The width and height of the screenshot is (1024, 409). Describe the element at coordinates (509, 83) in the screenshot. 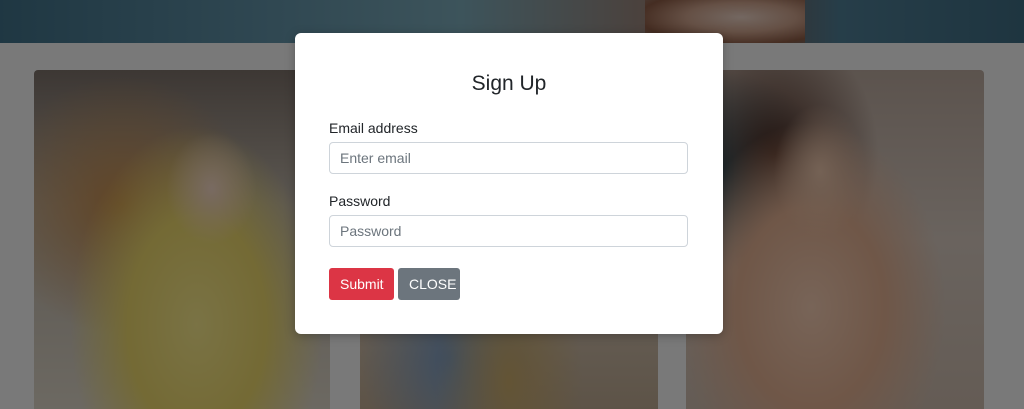

I see `modal-title: Sign Up` at that location.